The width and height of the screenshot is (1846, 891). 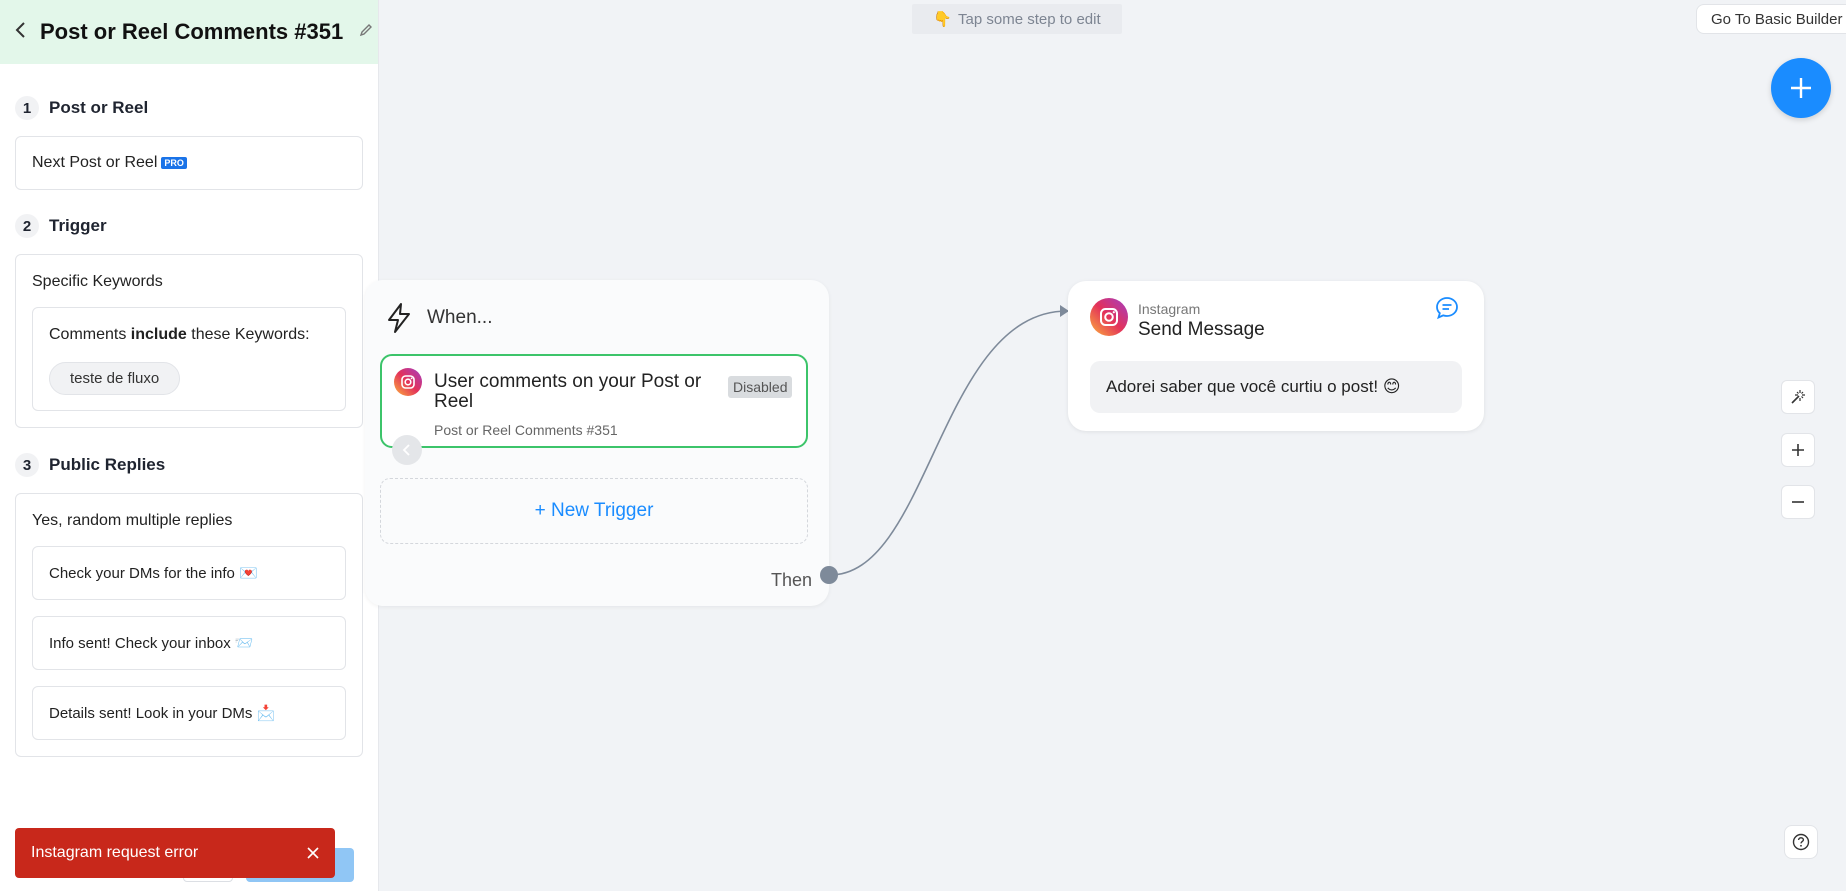 I want to click on section-trigger: 2 Trigger, so click(x=61, y=226).